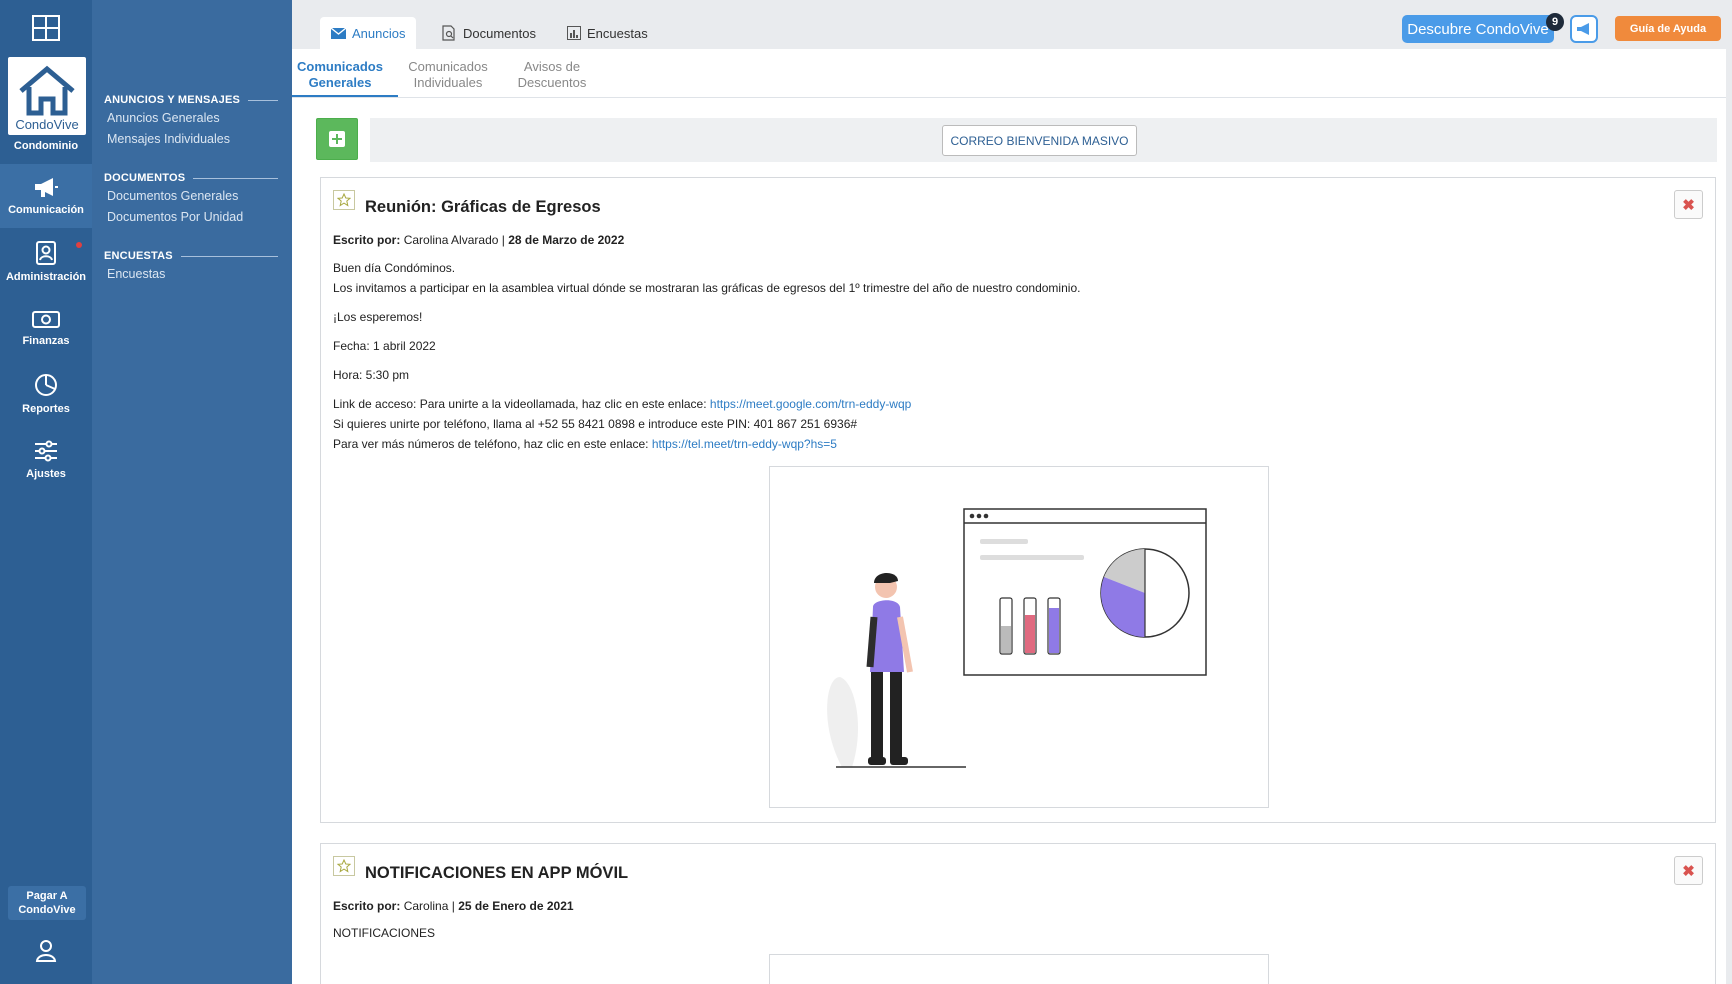 This screenshot has width=1732, height=984. I want to click on action-bar-background: CORREO BIENVENIDA MASIVO, so click(1043, 140).